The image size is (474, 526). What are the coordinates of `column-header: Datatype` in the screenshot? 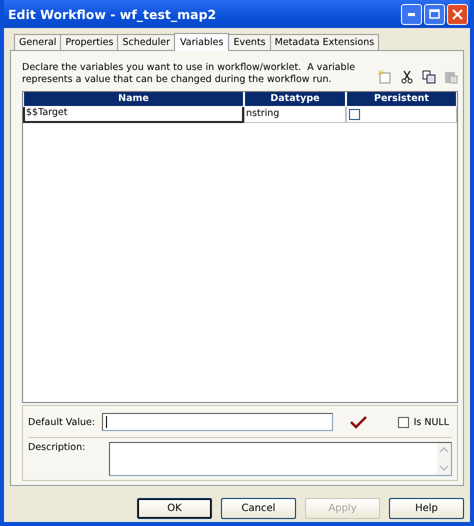 It's located at (295, 99).